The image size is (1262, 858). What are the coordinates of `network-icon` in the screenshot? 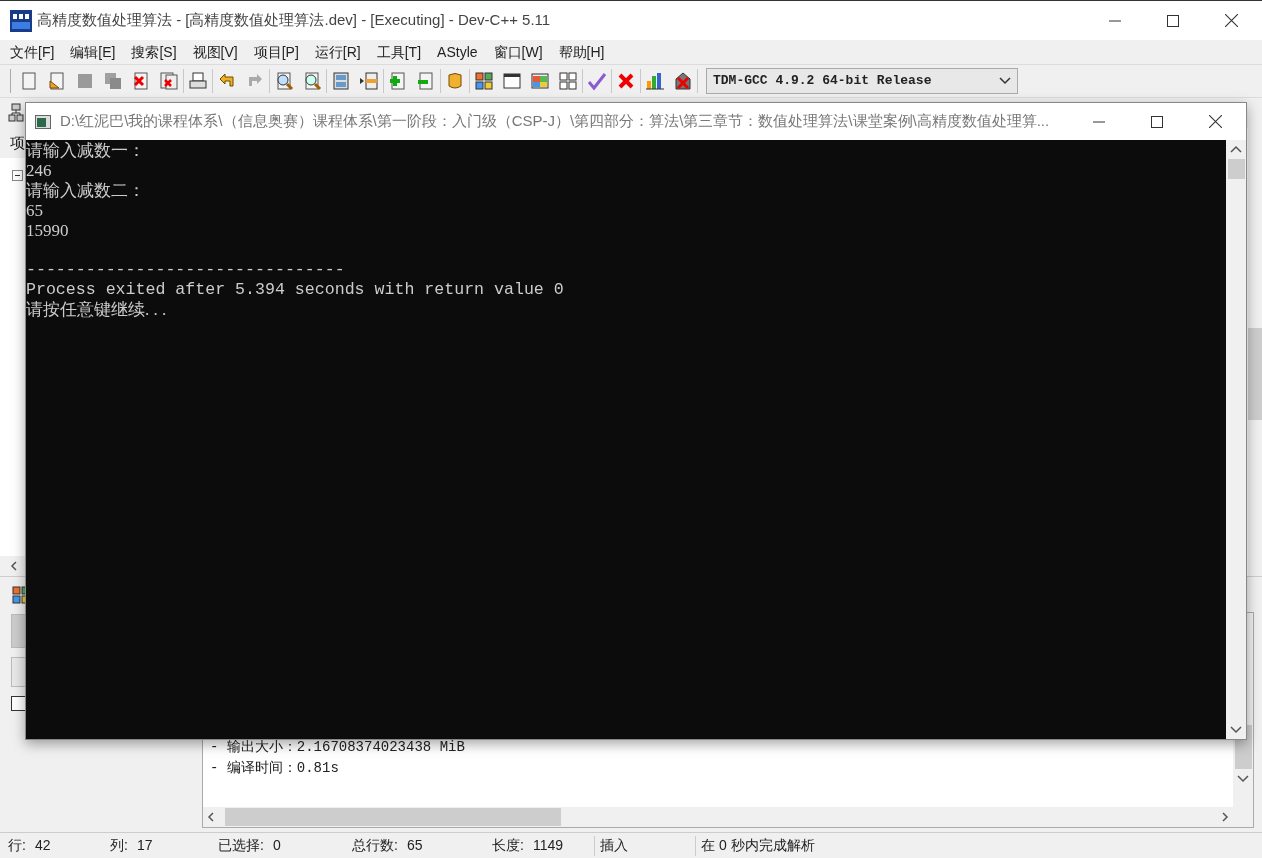 It's located at (16, 113).